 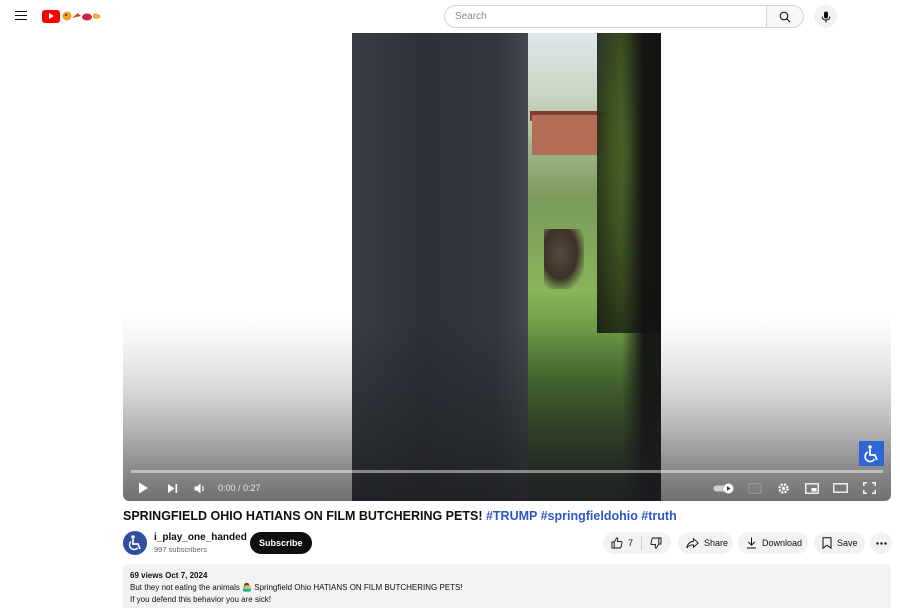 What do you see at coordinates (507, 488) in the screenshot?
I see `player-controls: 0:00 / 0:27 CC` at bounding box center [507, 488].